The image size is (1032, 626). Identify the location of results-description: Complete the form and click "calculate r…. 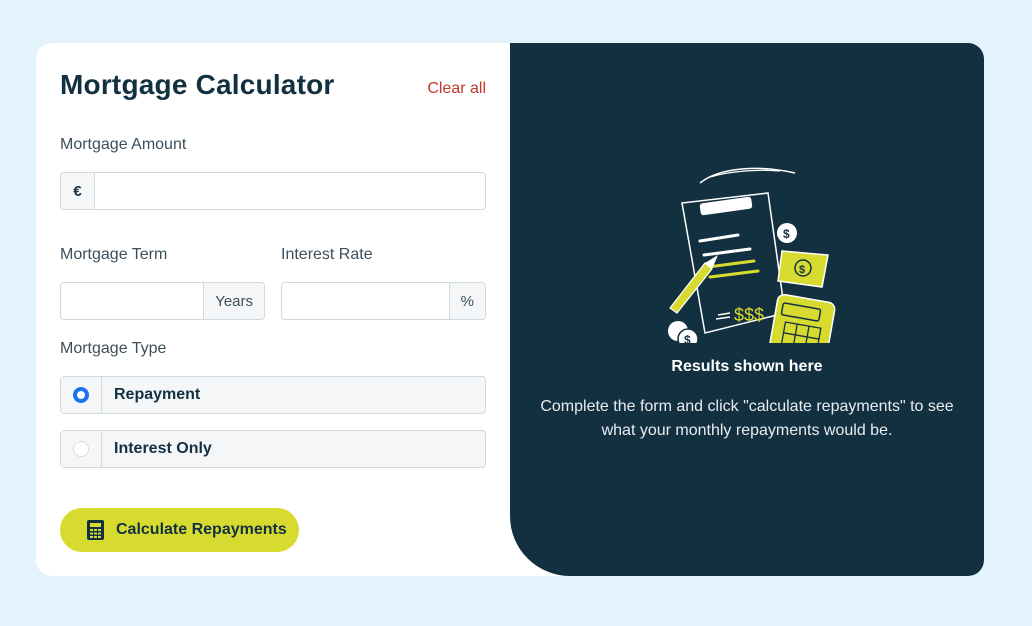
(747, 418).